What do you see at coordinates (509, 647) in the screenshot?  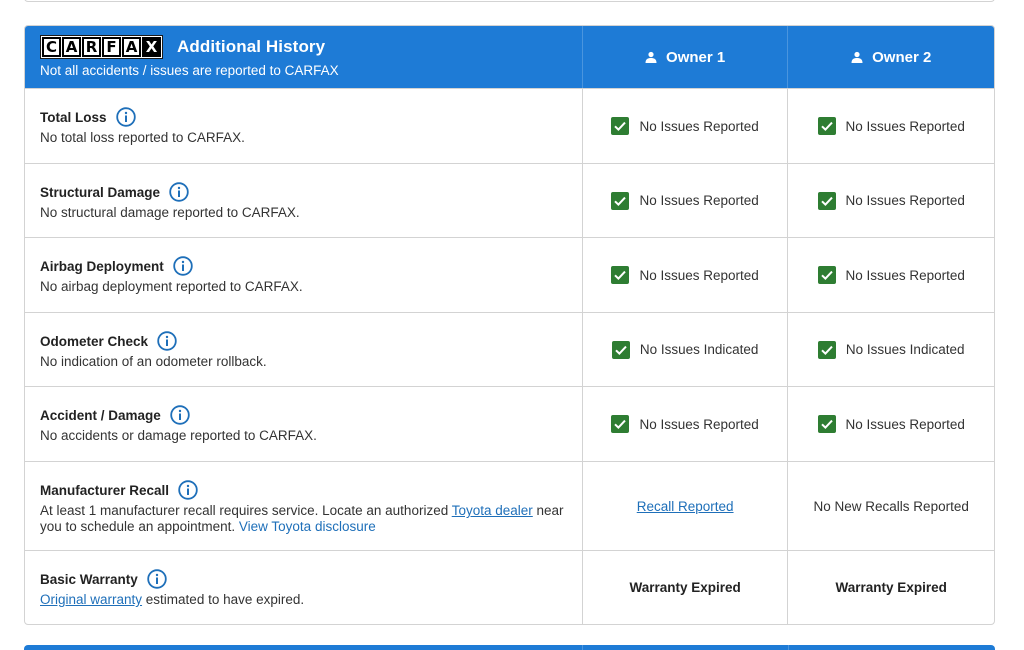 I see `next-section-header-edge` at bounding box center [509, 647].